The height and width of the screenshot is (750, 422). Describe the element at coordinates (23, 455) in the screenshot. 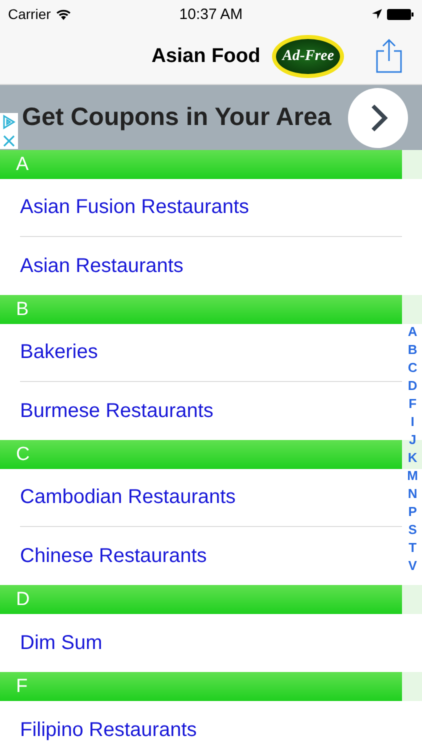

I see `section-letter: C` at that location.